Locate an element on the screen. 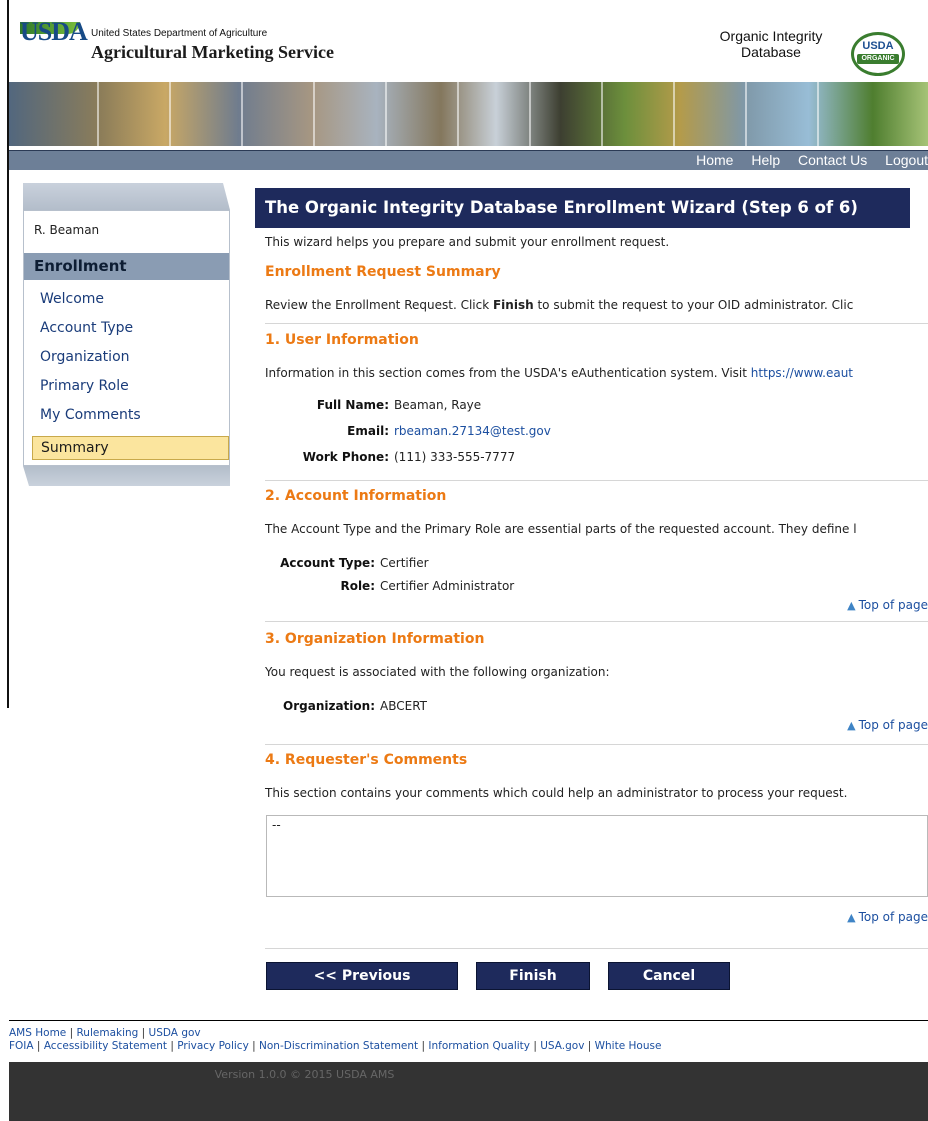 Image resolution: width=928 pixels, height=1121 pixels. role-value: Certifier Administrator is located at coordinates (447, 586).